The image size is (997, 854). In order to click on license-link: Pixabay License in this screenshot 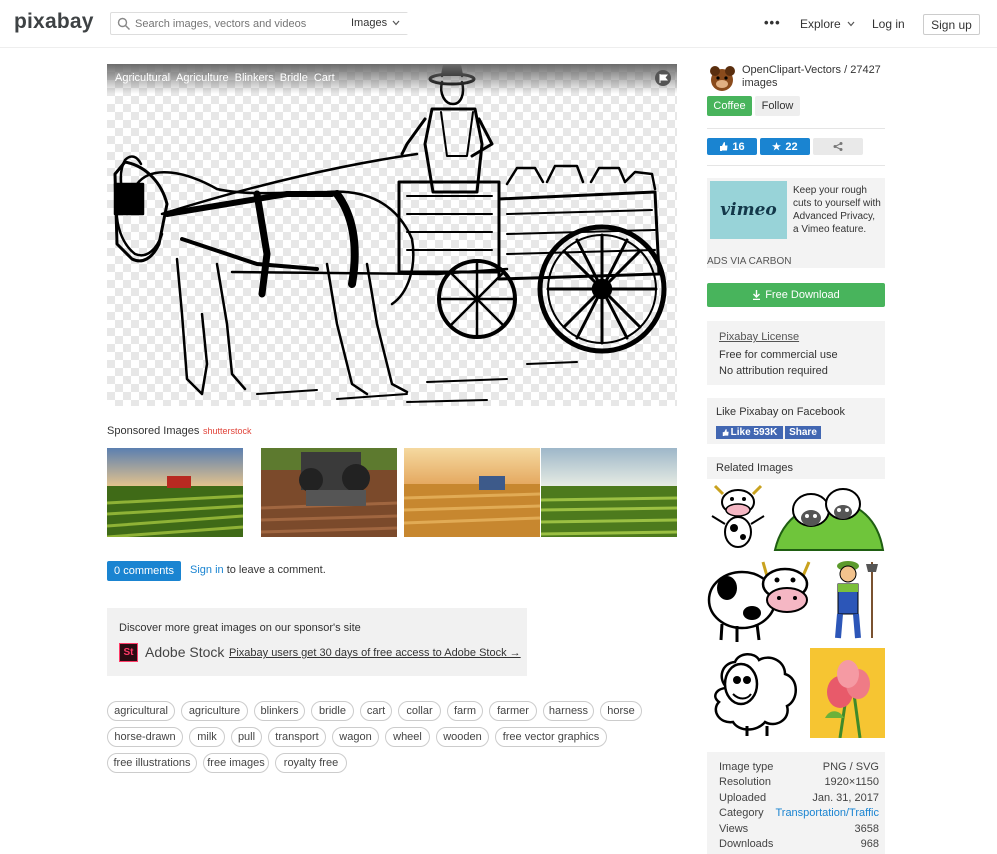, I will do `click(759, 337)`.